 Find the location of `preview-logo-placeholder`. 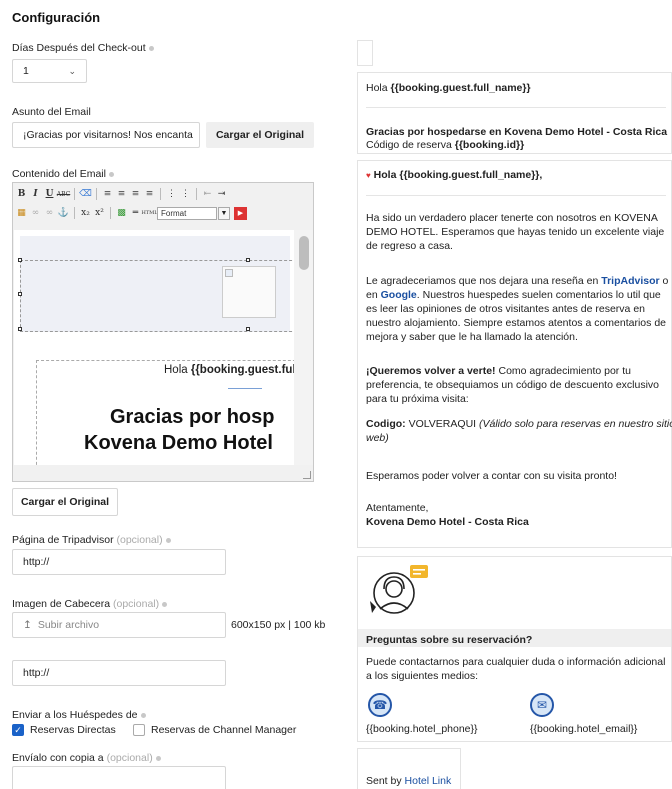

preview-logo-placeholder is located at coordinates (365, 53).